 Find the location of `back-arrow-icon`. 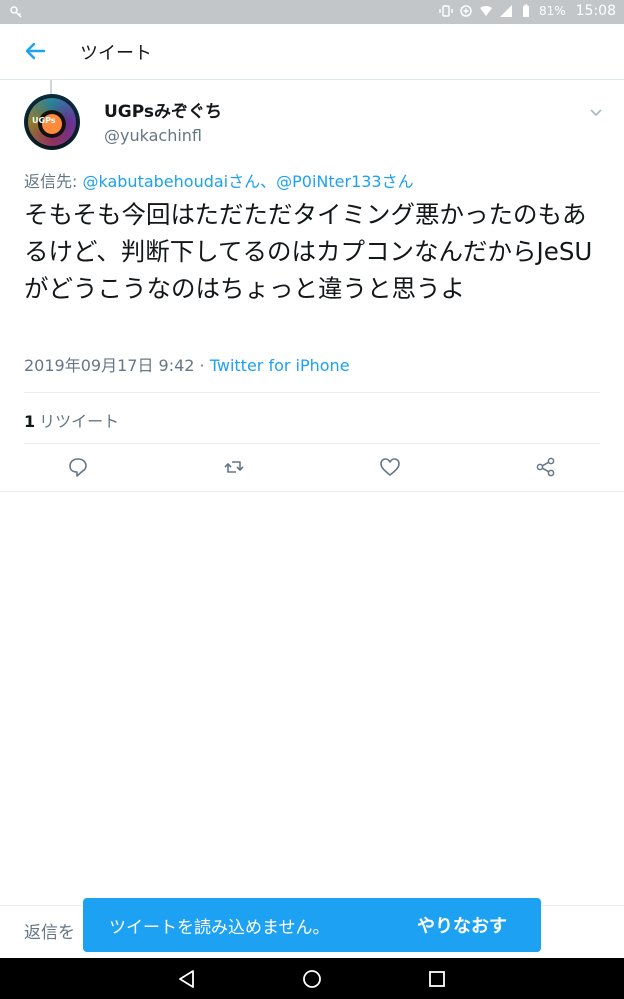

back-arrow-icon is located at coordinates (35, 51).